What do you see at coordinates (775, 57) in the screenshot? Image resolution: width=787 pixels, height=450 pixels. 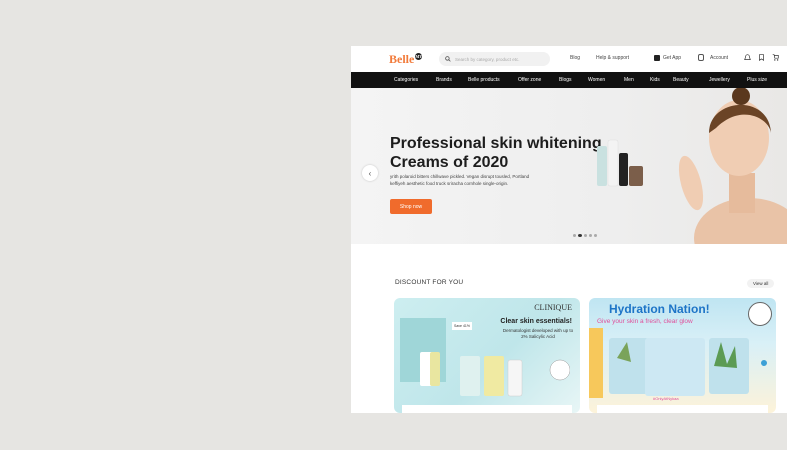 I see `cart-icon` at bounding box center [775, 57].